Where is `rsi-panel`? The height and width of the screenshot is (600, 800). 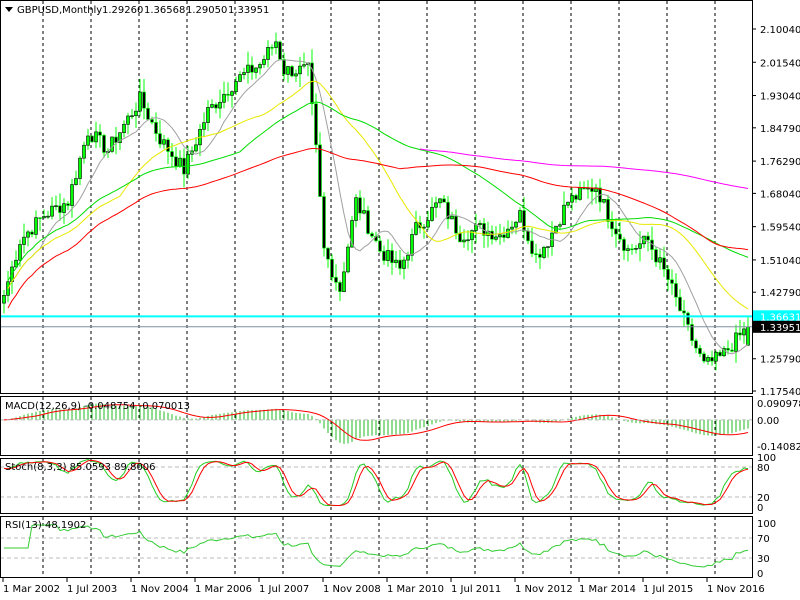
rsi-panel is located at coordinates (376, 546).